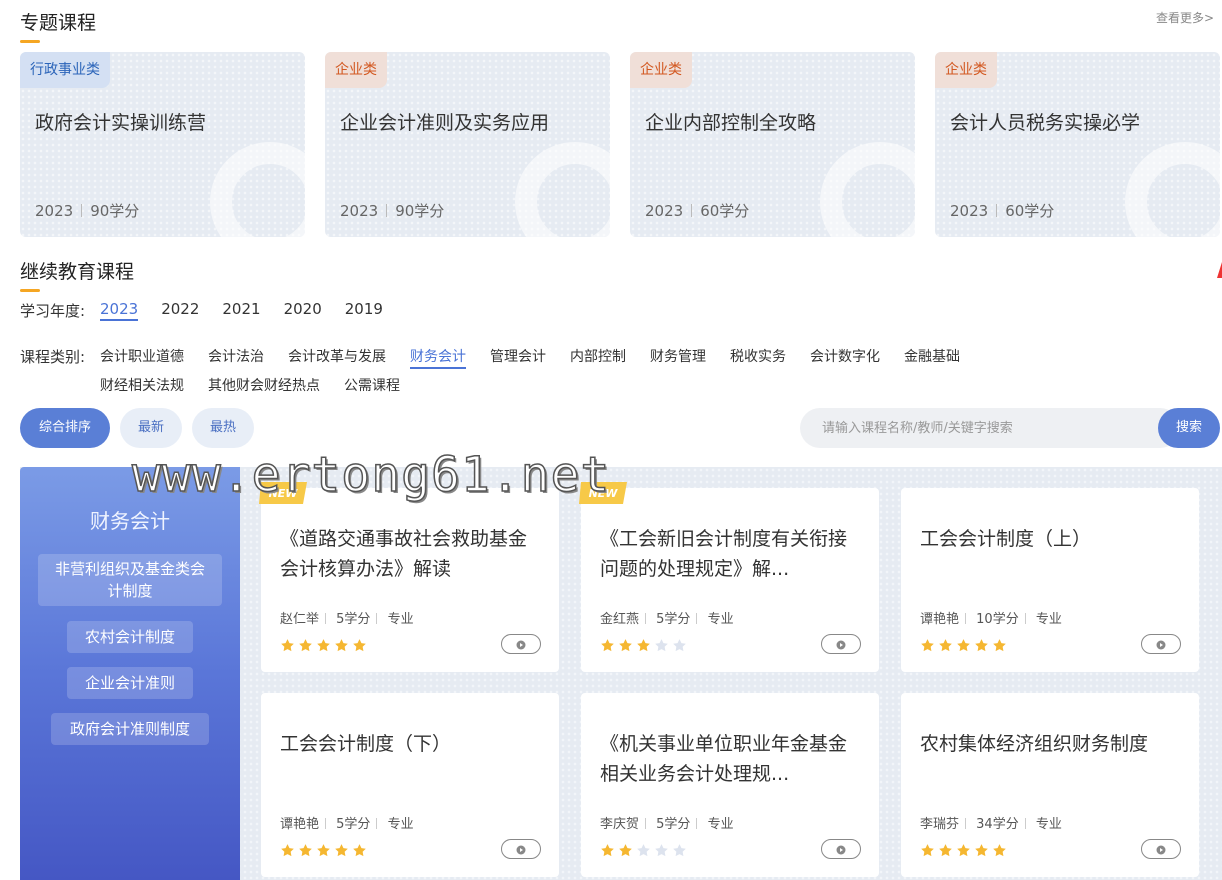  Describe the element at coordinates (213, 310) in the screenshot. I see `year-filter: 学习年度: 2023 2022 2021 2020 2019` at that location.